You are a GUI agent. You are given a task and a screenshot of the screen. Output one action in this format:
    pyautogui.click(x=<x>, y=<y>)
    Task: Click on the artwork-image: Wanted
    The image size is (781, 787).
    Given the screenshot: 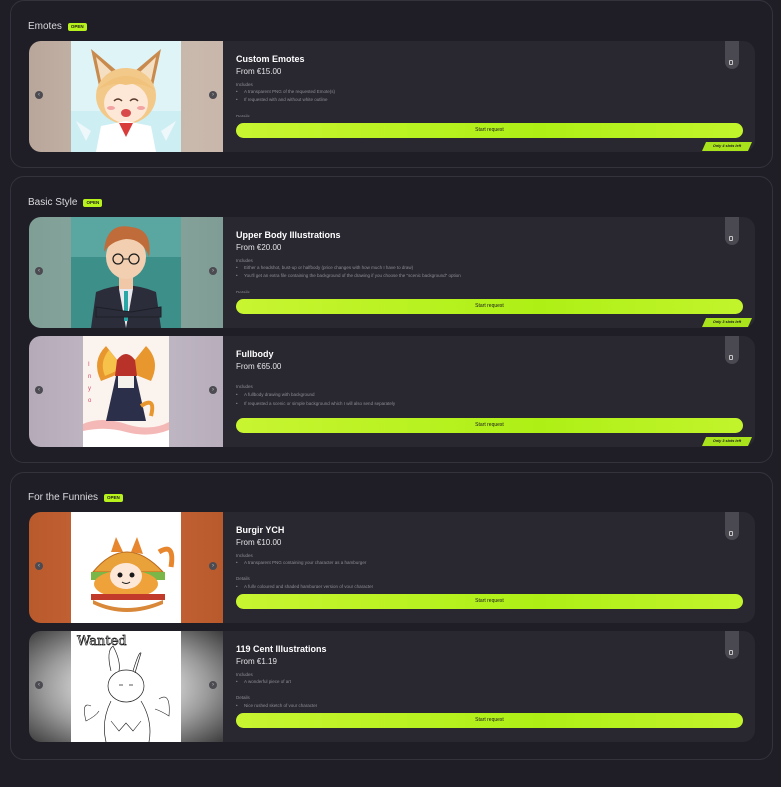 What is the action you would take?
    pyautogui.click(x=126, y=686)
    